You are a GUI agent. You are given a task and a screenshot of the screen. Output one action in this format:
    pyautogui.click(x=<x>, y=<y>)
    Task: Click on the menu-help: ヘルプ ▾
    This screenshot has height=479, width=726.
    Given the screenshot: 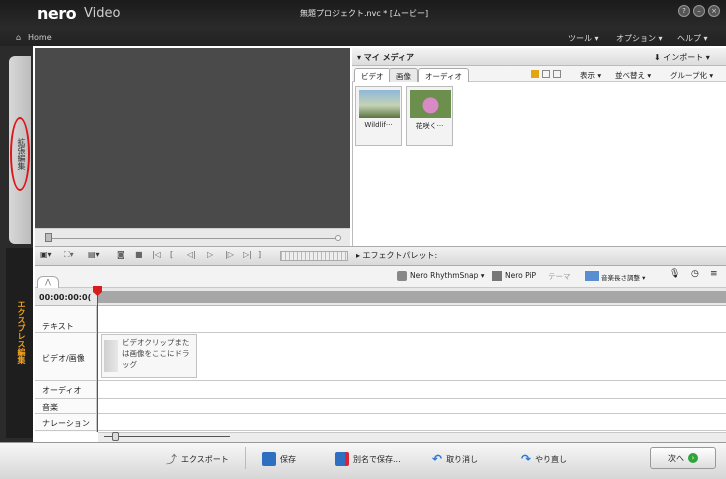 What is the action you would take?
    pyautogui.click(x=692, y=38)
    